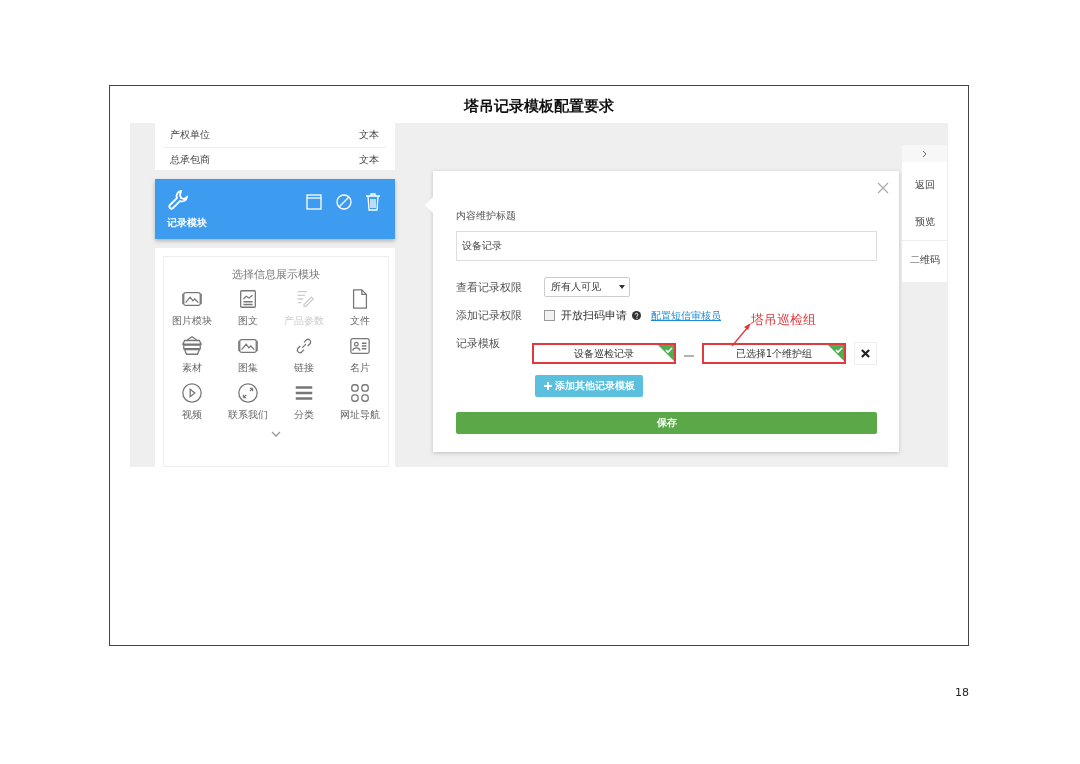 Image resolution: width=1080 pixels, height=764 pixels. I want to click on grid-icon, so click(360, 393).